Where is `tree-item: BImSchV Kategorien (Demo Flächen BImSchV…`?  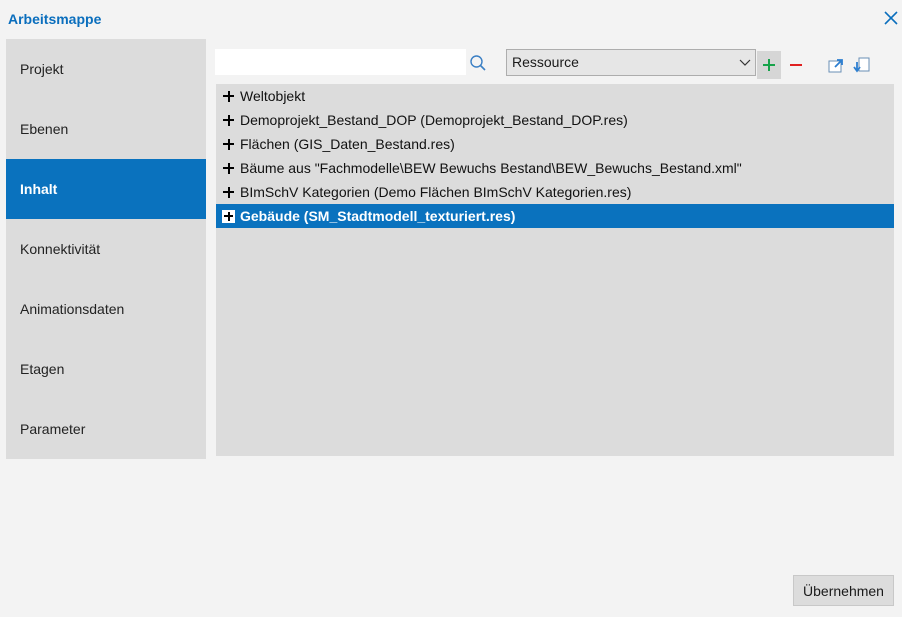
tree-item: BImSchV Kategorien (Demo Flächen BImSchV… is located at coordinates (555, 192).